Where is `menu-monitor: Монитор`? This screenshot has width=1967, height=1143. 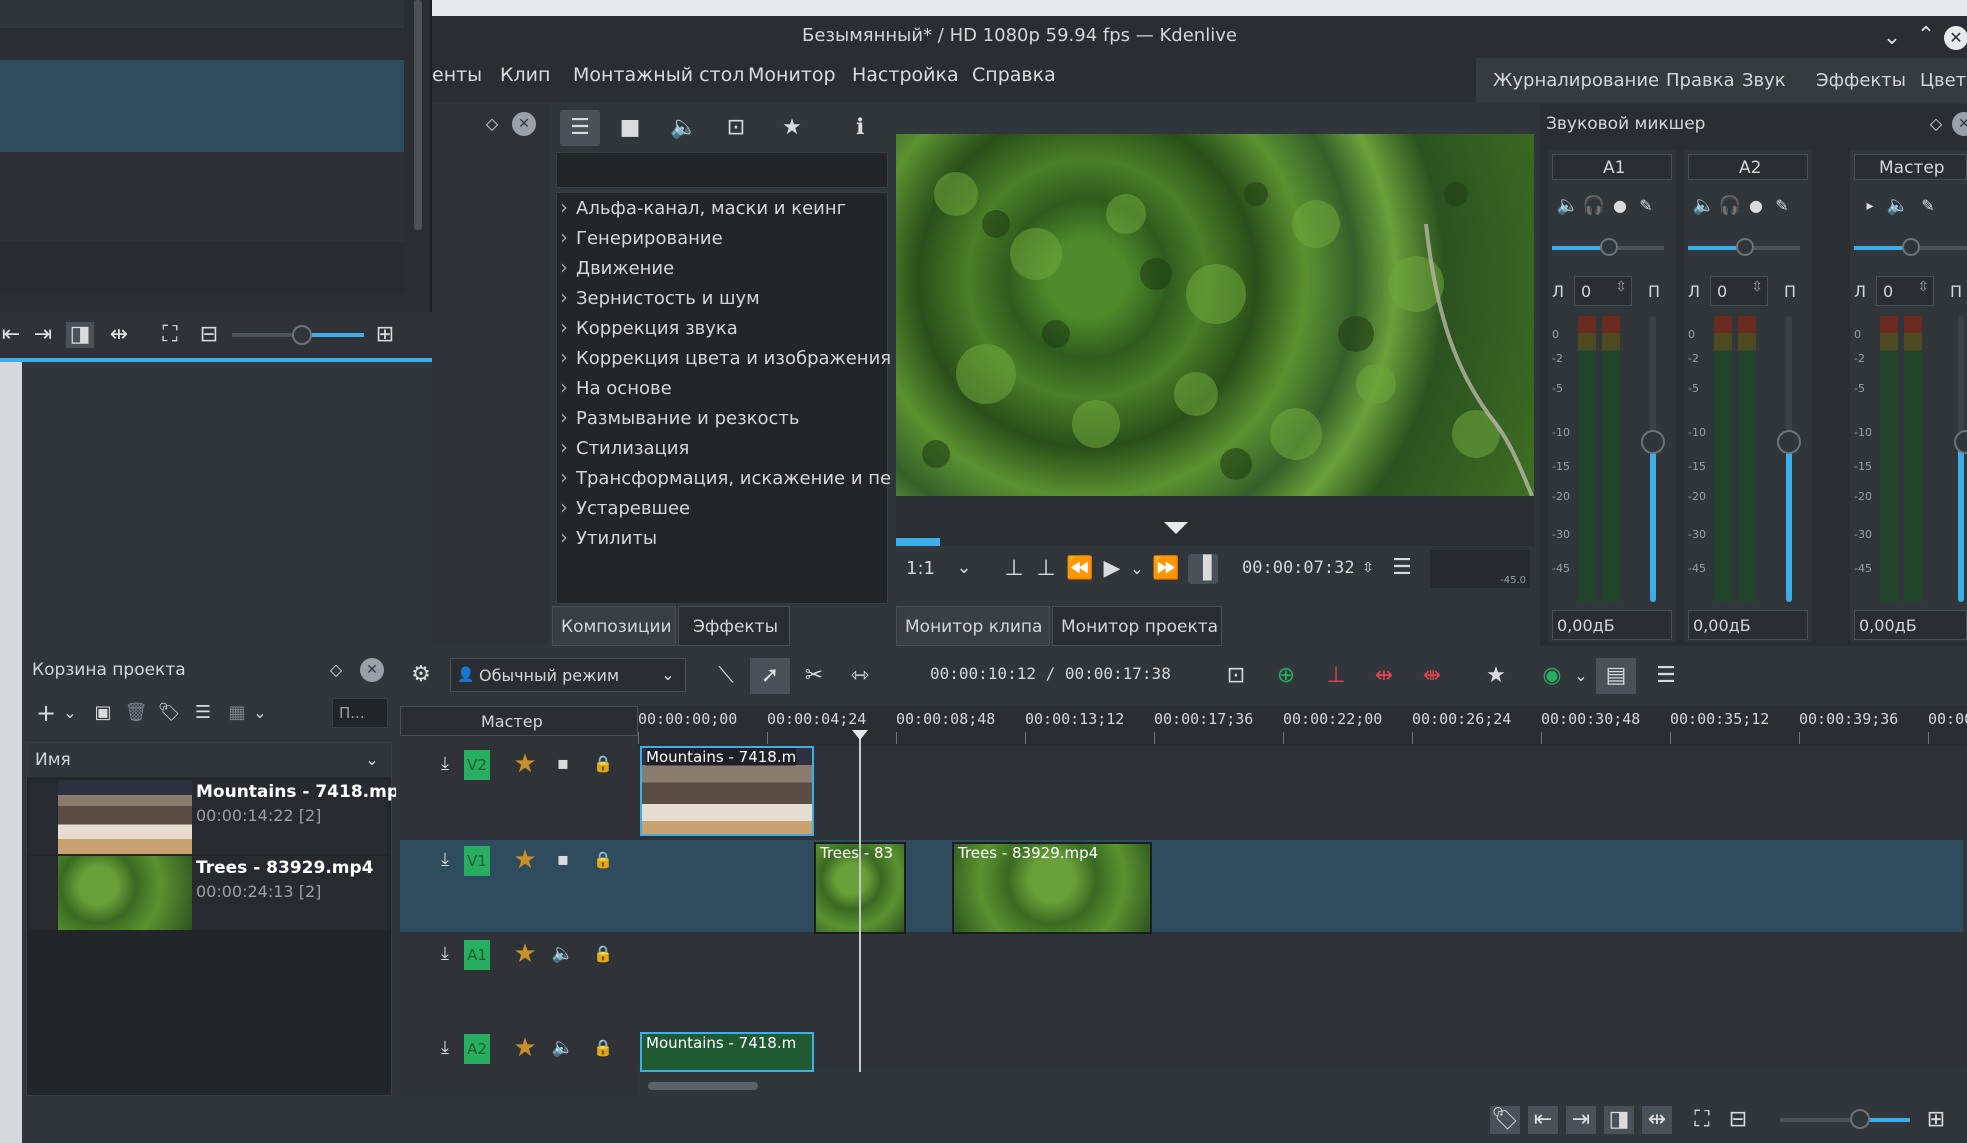
menu-monitor: Монитор is located at coordinates (792, 75).